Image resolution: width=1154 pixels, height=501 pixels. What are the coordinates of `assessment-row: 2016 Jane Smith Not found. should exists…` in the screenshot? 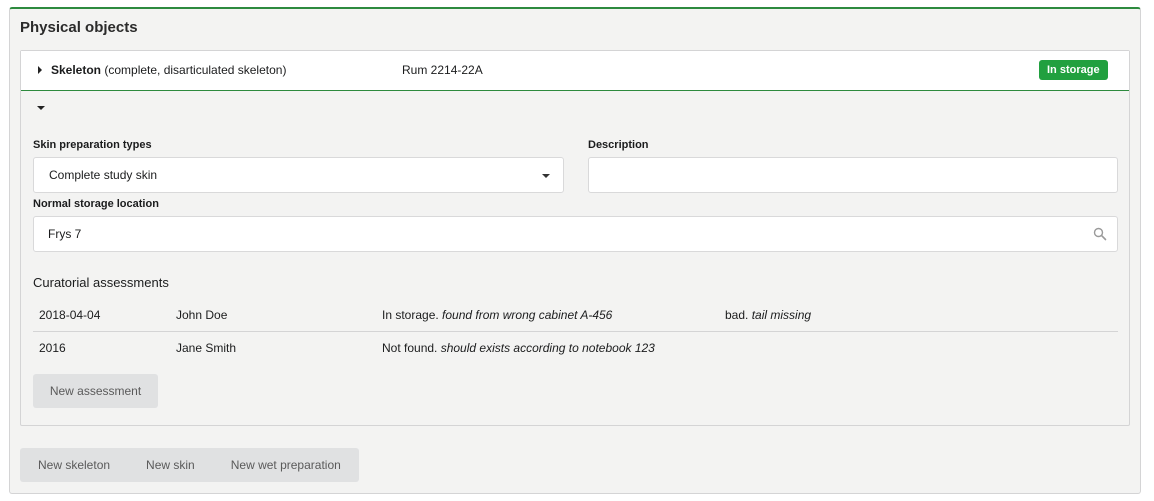 It's located at (575, 348).